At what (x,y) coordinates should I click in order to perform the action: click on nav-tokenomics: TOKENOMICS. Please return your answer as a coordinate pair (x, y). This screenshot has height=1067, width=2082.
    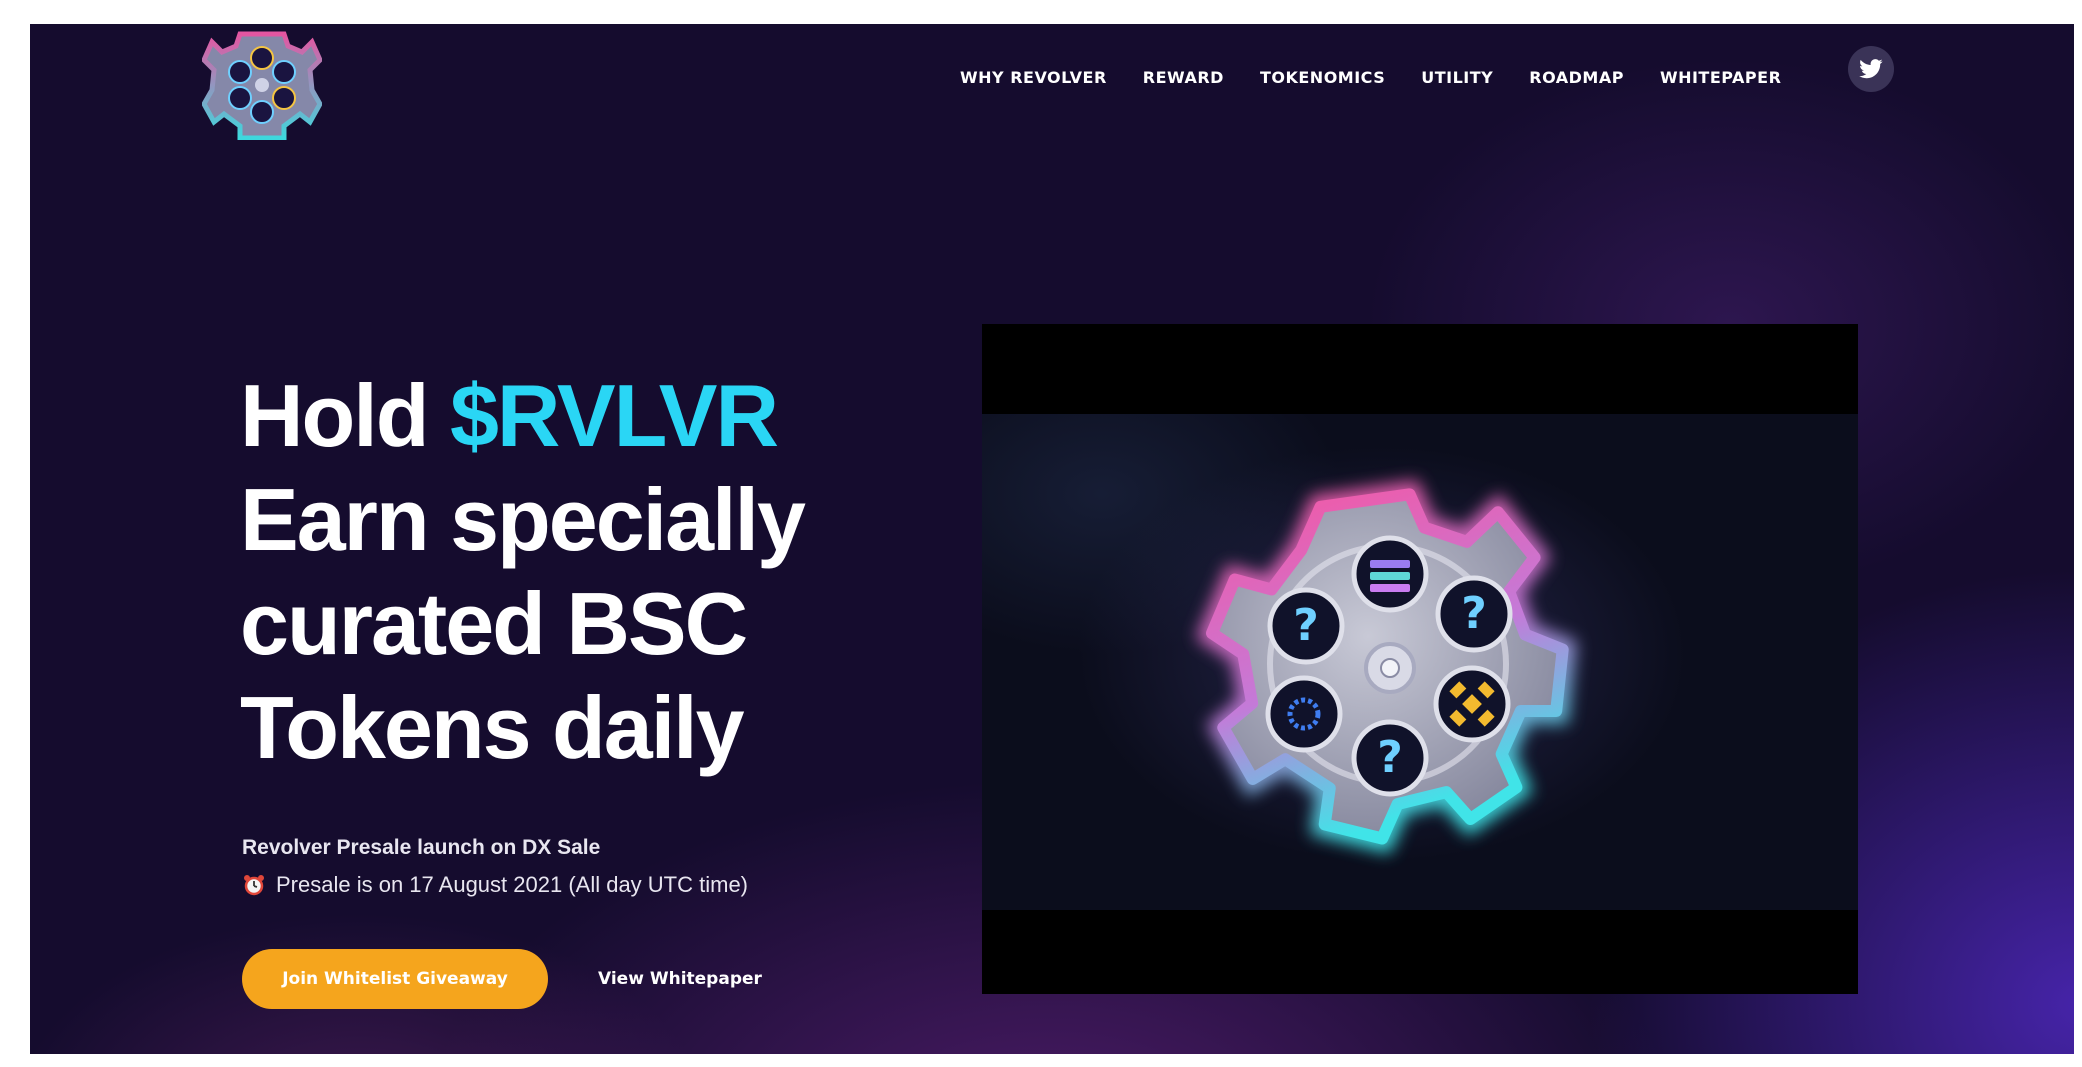
    Looking at the image, I should click on (1322, 77).